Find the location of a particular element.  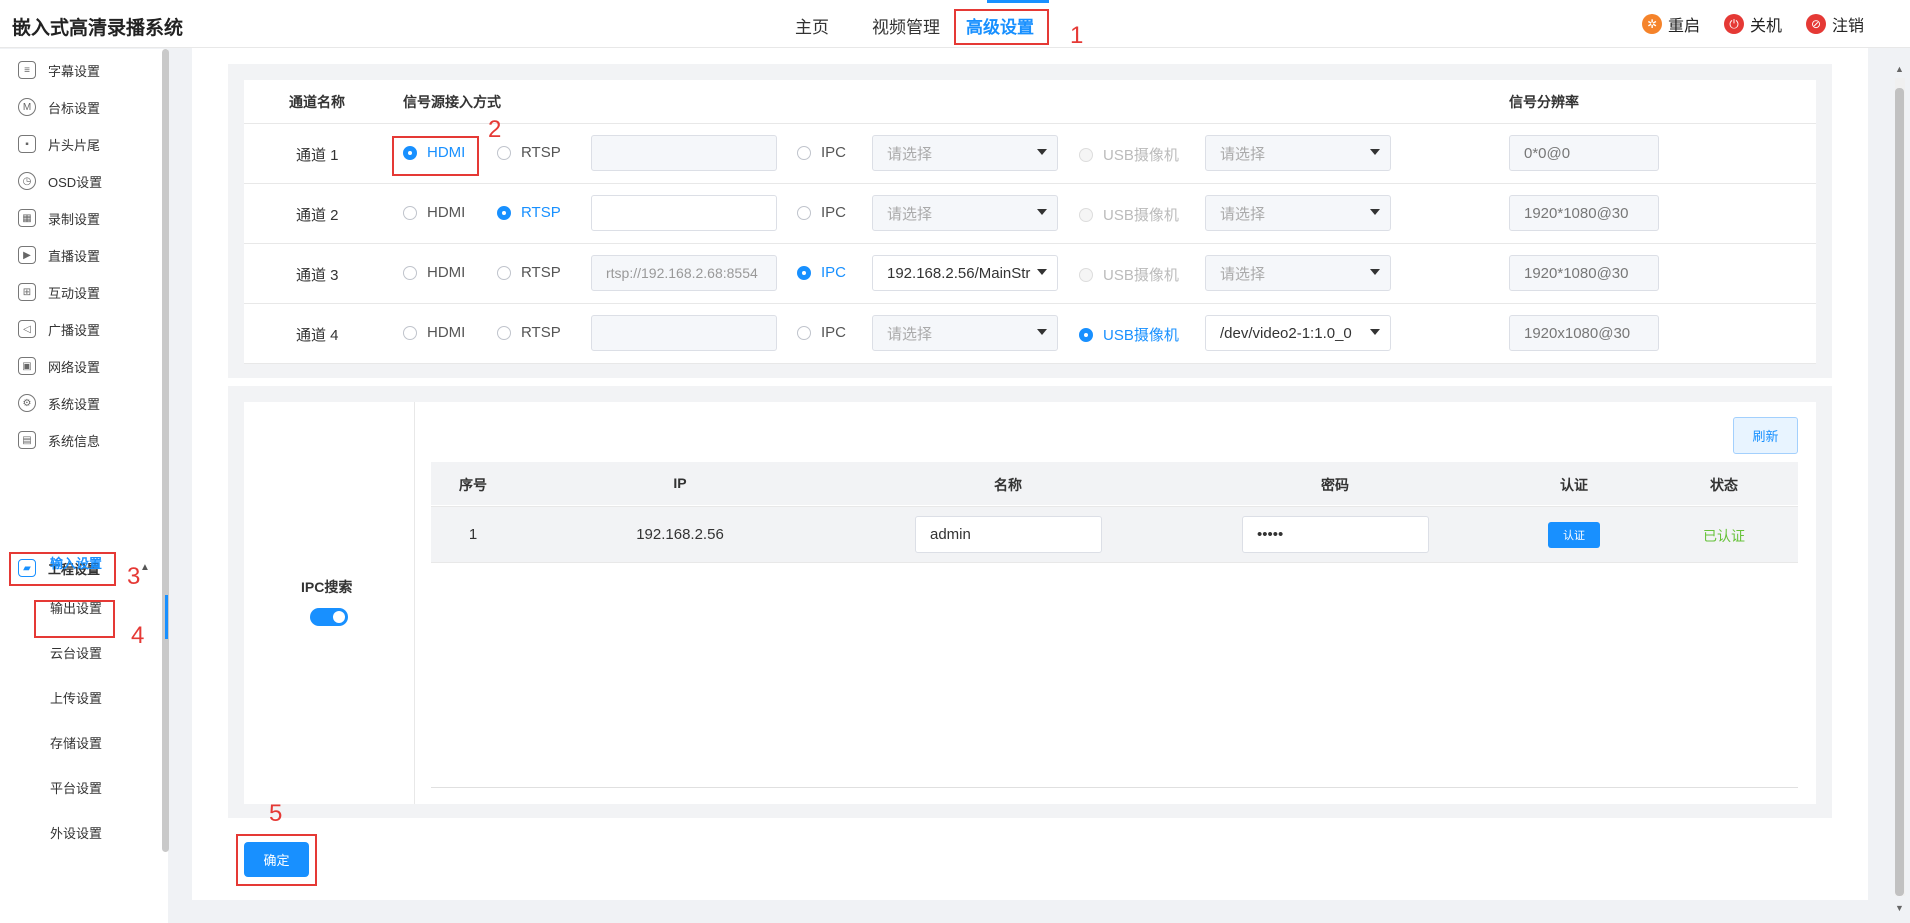

sidebar-item-6: ▶ 直播设置 is located at coordinates (82, 255).